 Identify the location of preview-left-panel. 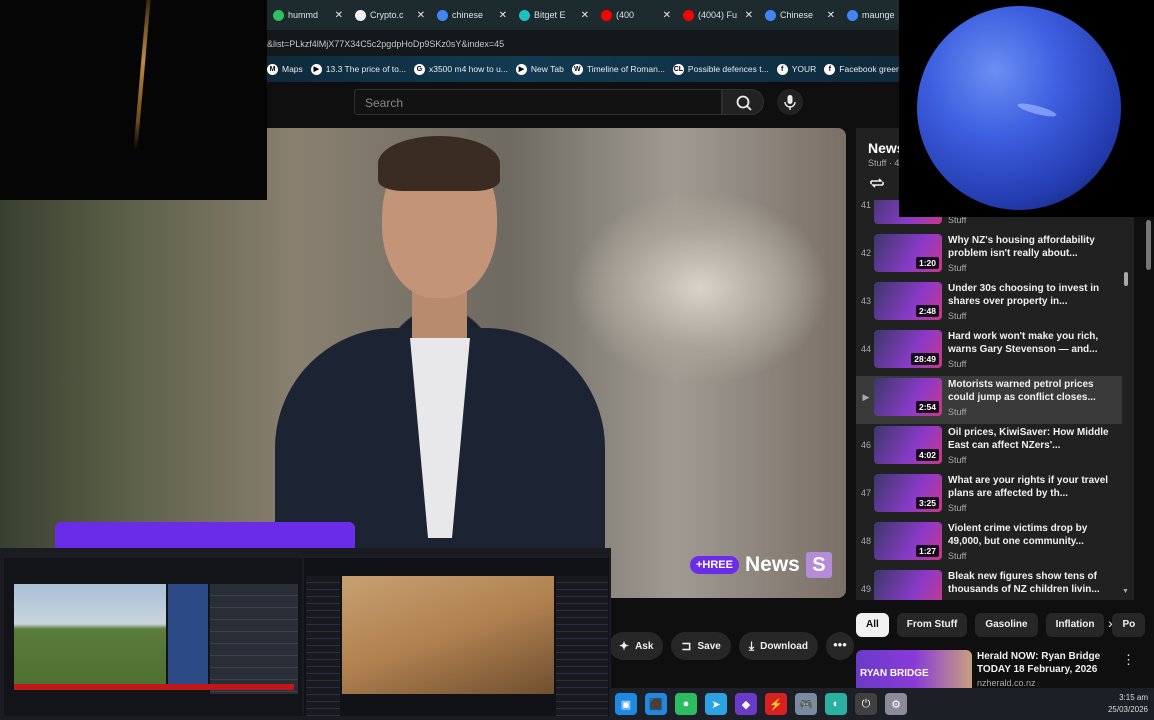
(323, 646).